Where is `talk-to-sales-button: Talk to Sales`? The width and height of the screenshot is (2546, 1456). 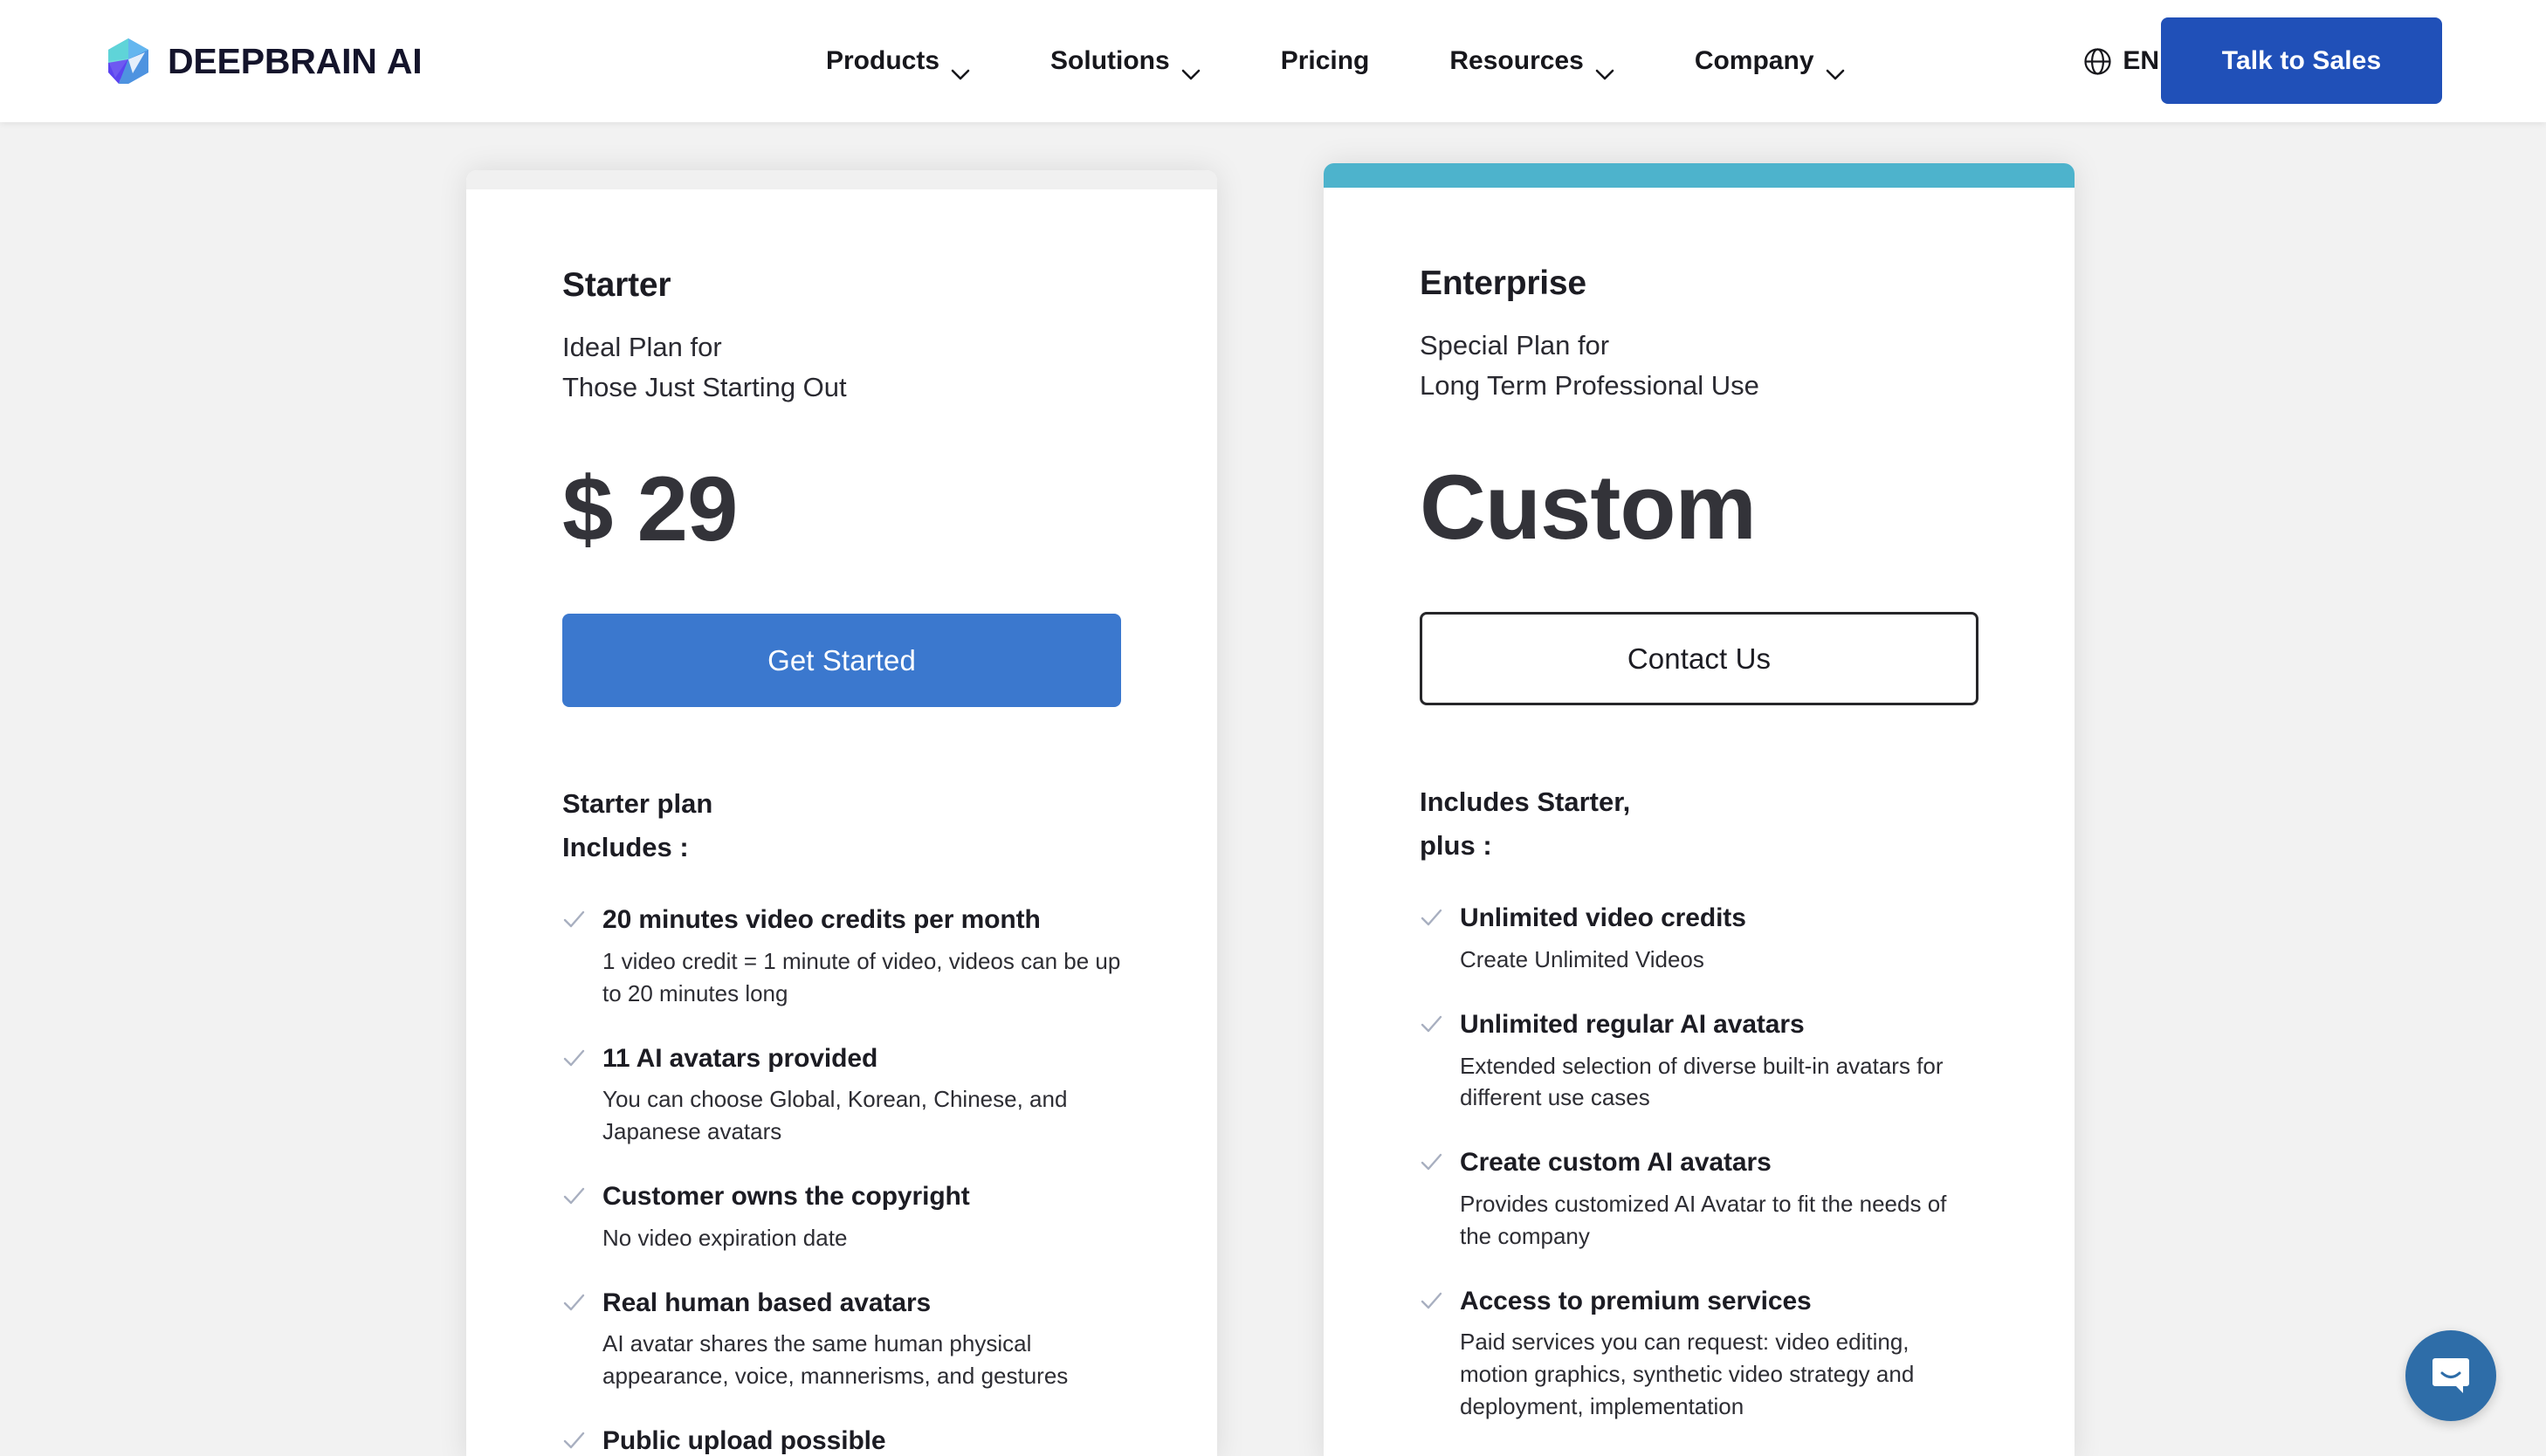 talk-to-sales-button: Talk to Sales is located at coordinates (2302, 60).